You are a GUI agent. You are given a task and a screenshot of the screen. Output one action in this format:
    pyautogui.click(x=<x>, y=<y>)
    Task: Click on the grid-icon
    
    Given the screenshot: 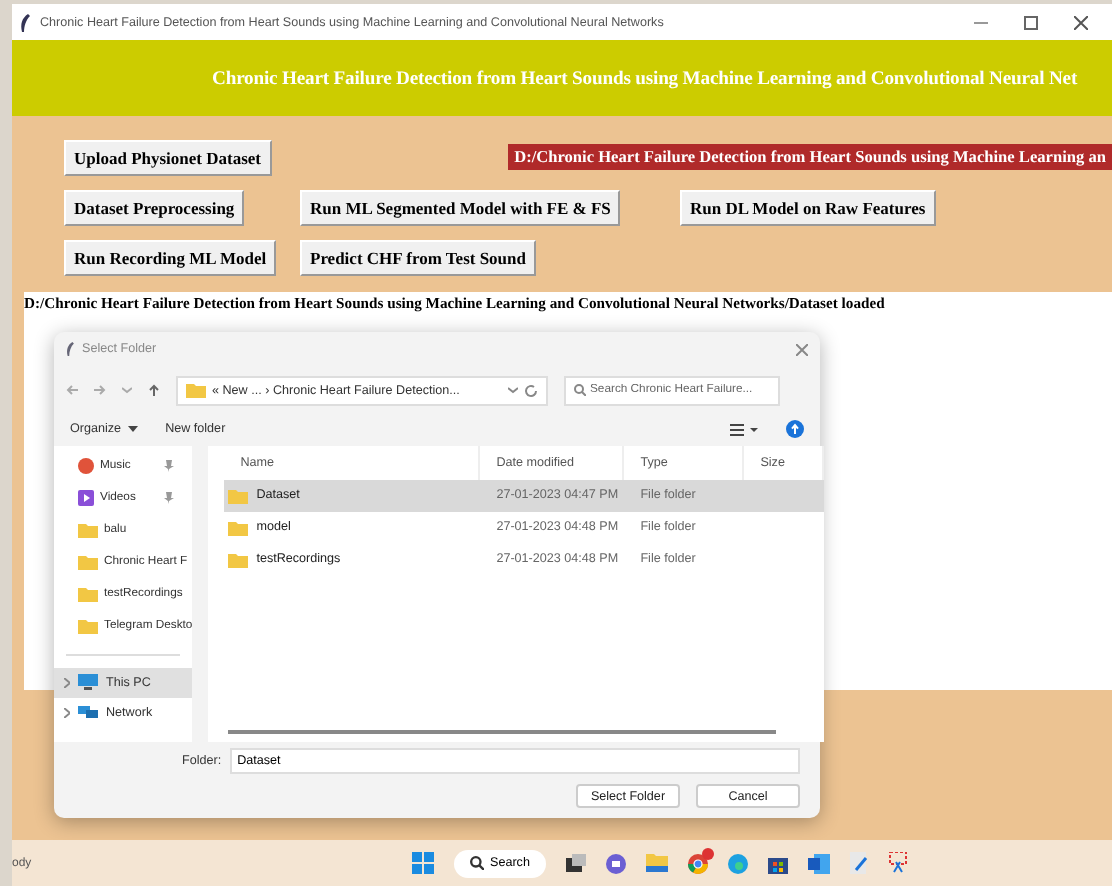 What is the action you would take?
    pyautogui.click(x=423, y=863)
    